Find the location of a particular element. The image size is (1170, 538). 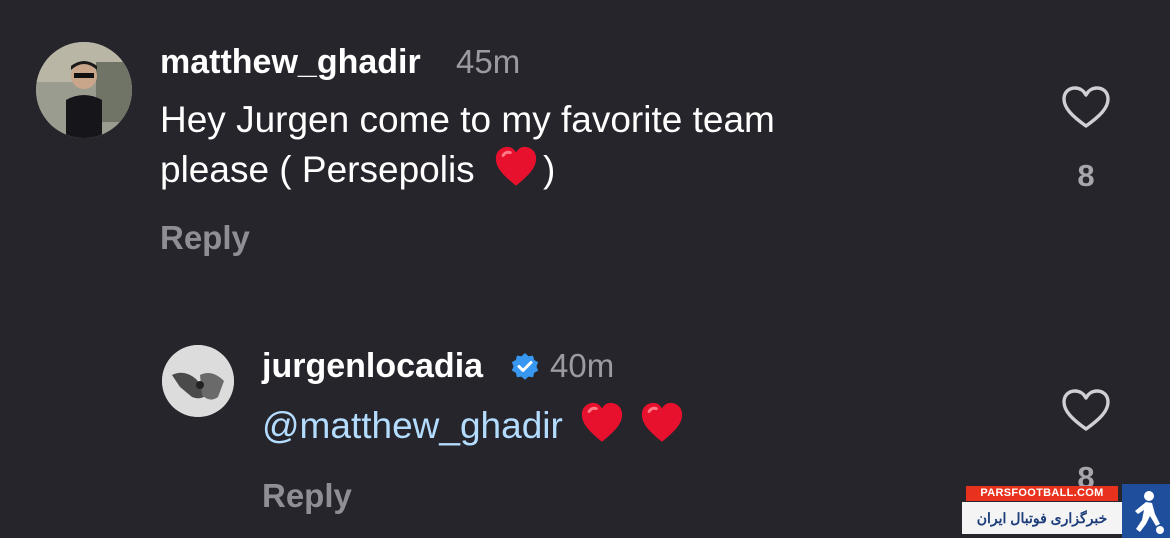

comment-text: please ( Persepolis is located at coordinates (322, 169).